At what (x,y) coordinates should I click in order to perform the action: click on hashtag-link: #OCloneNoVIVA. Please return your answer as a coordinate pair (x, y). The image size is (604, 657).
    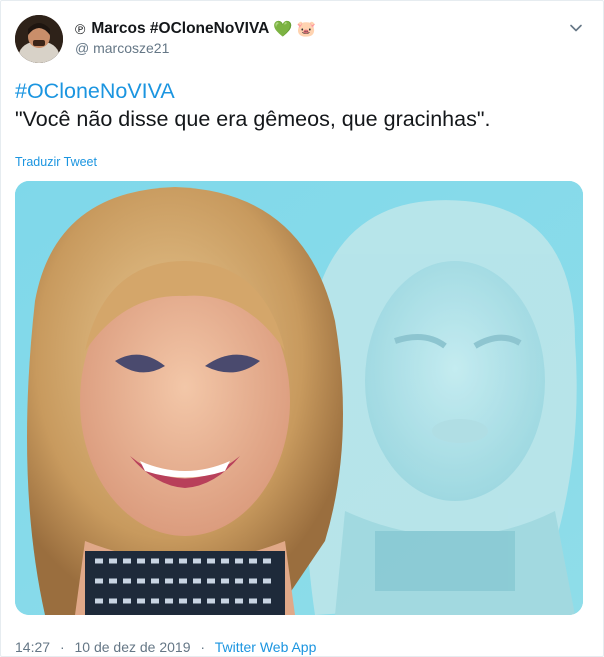
    Looking at the image, I should click on (300, 91).